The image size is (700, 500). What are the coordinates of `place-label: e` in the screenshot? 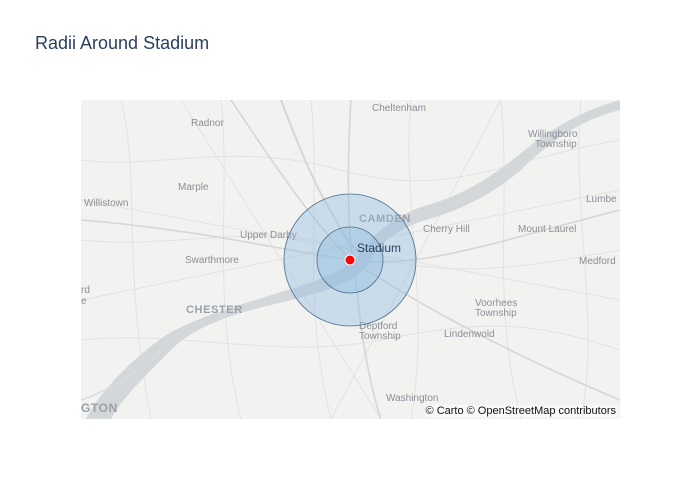 It's located at (84, 301).